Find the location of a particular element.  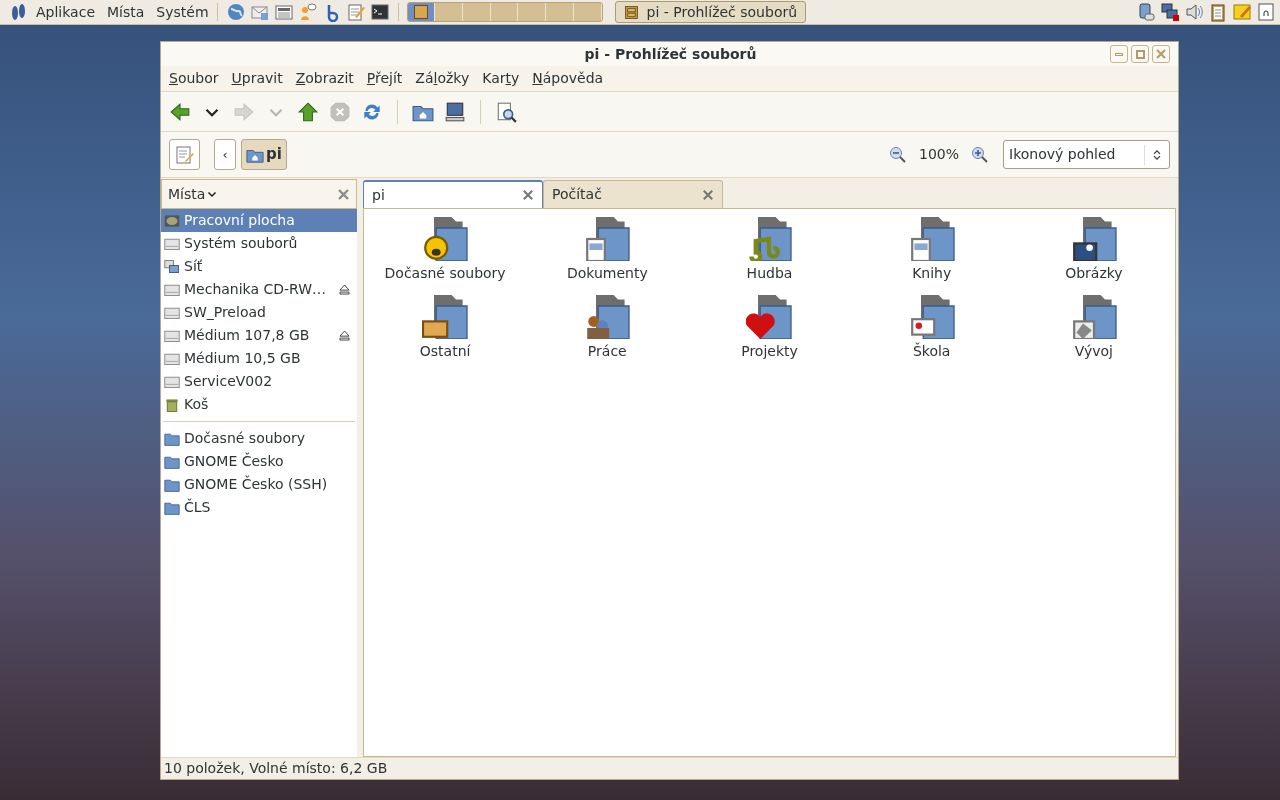

zoom-out-icon is located at coordinates (897, 154).